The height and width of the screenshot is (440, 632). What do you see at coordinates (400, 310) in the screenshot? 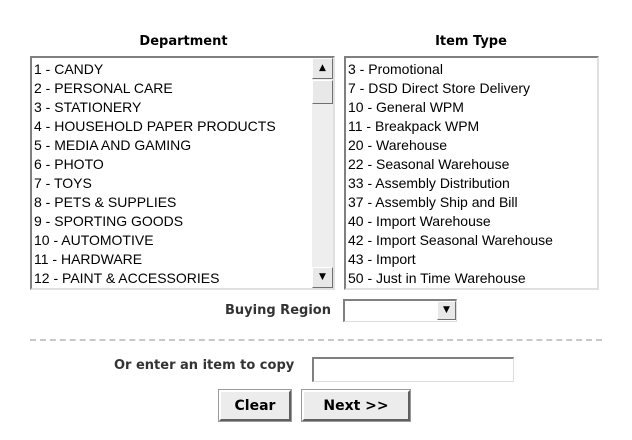
I see `buying-region-select: ▼` at bounding box center [400, 310].